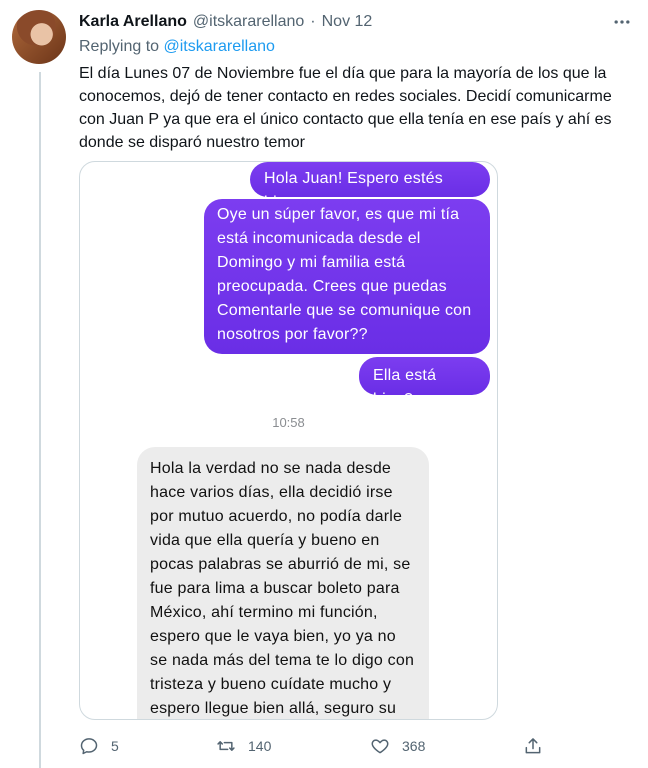  I want to click on replying-mention-link: @itskararellano, so click(219, 46).